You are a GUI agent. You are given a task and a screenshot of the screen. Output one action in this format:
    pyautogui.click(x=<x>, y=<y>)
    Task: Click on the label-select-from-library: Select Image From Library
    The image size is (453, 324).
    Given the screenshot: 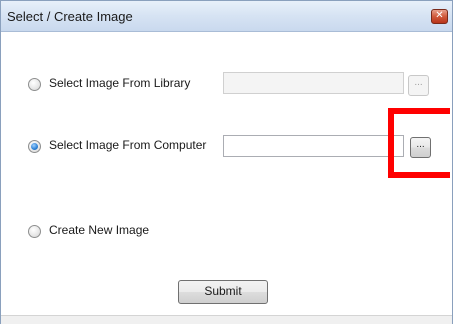 What is the action you would take?
    pyautogui.click(x=120, y=83)
    